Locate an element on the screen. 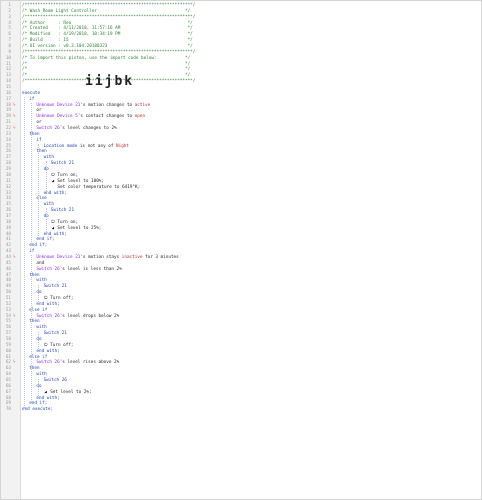 The height and width of the screenshot is (500, 482). condition-operator: 's motion changes to is located at coordinates (107, 105).